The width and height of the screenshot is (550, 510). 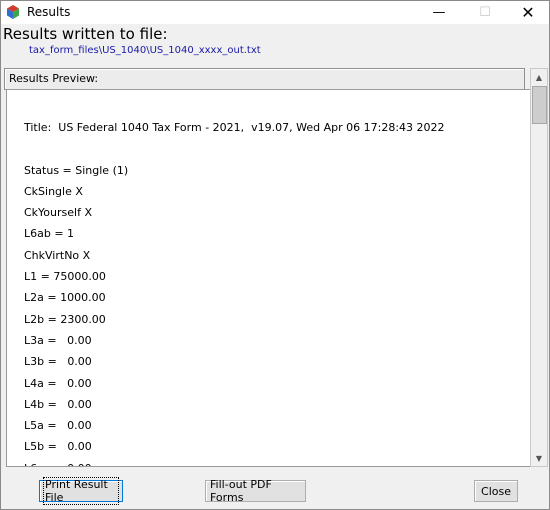 I want to click on results-preview-header: Results Preview:, so click(x=264, y=79).